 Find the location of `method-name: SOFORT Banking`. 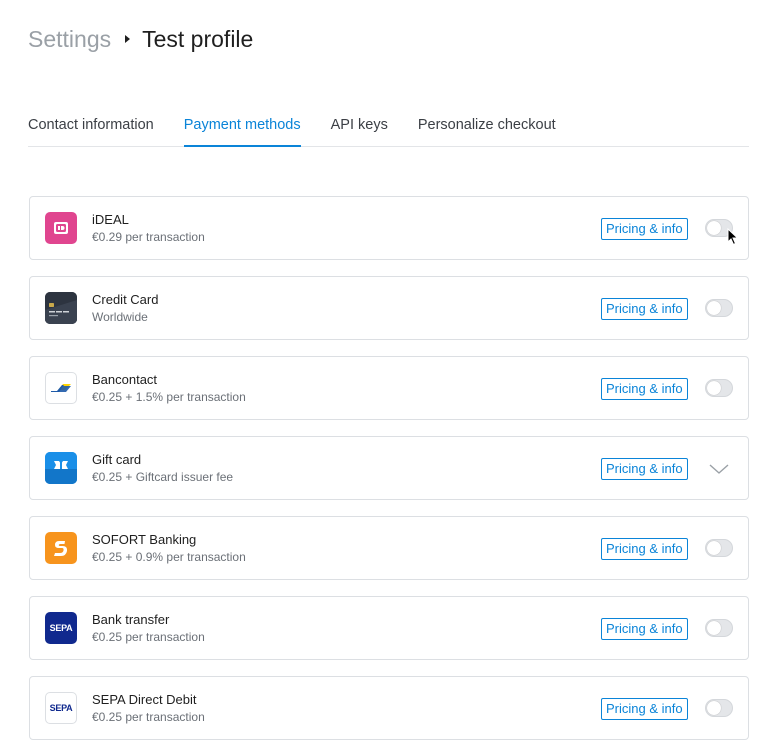

method-name: SOFORT Banking is located at coordinates (144, 539).